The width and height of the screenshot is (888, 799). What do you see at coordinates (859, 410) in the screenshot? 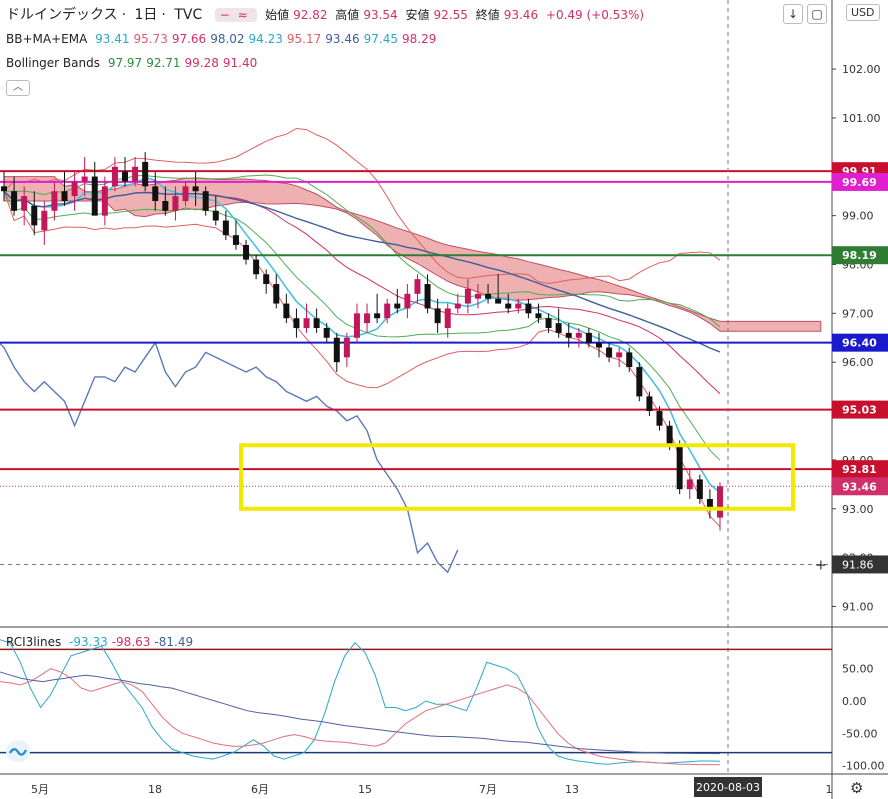
I see `price-level-label: 95.03` at bounding box center [859, 410].